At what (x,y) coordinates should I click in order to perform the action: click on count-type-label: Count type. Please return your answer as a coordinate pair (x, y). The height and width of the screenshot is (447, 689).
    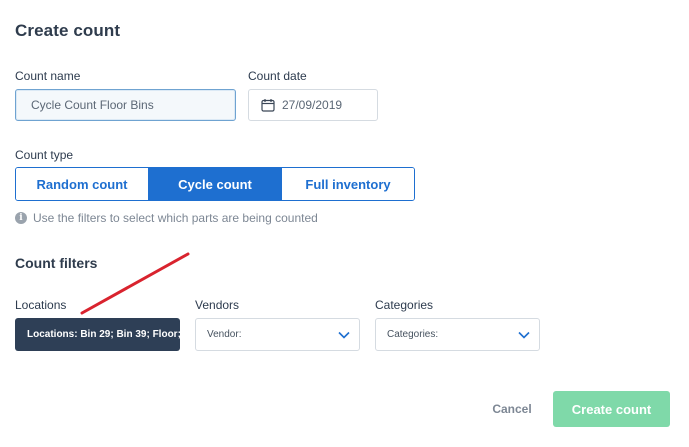
    Looking at the image, I should click on (44, 155).